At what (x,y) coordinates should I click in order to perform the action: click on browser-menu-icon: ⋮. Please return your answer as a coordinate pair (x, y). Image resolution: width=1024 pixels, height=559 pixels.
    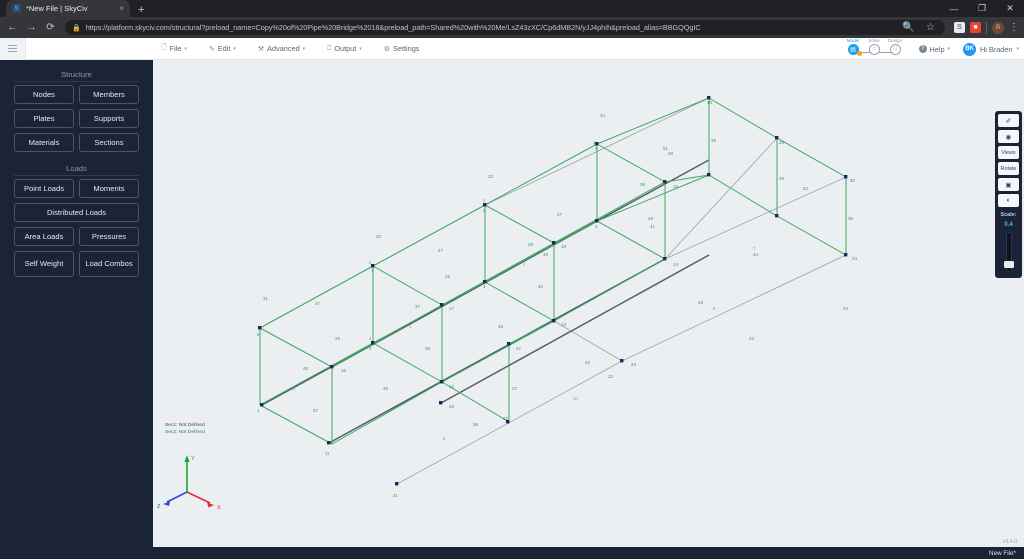
    Looking at the image, I should click on (1014, 28).